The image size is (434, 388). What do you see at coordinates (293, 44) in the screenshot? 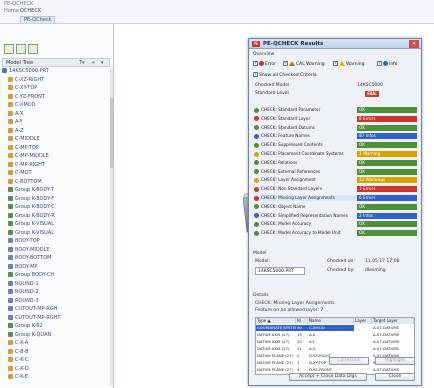
I see `dialog-title: PE-QCHECK Results` at bounding box center [293, 44].